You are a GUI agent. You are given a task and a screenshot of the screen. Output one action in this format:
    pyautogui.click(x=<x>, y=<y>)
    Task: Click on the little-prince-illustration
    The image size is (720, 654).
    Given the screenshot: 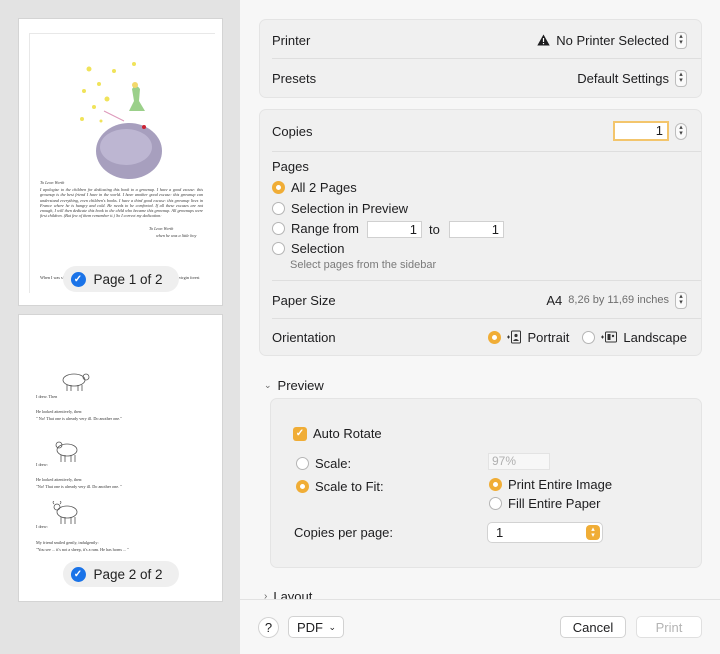 What is the action you would take?
    pyautogui.click(x=121, y=120)
    